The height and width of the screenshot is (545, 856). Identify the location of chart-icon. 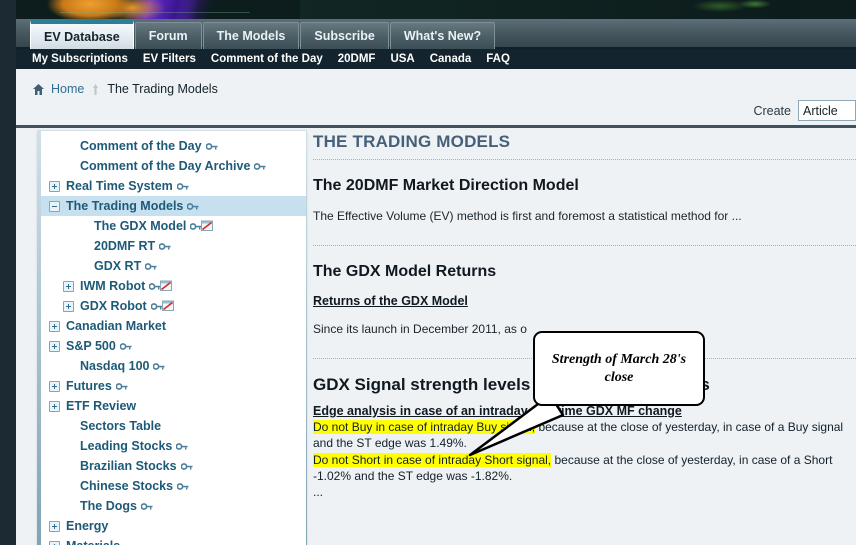
(167, 305).